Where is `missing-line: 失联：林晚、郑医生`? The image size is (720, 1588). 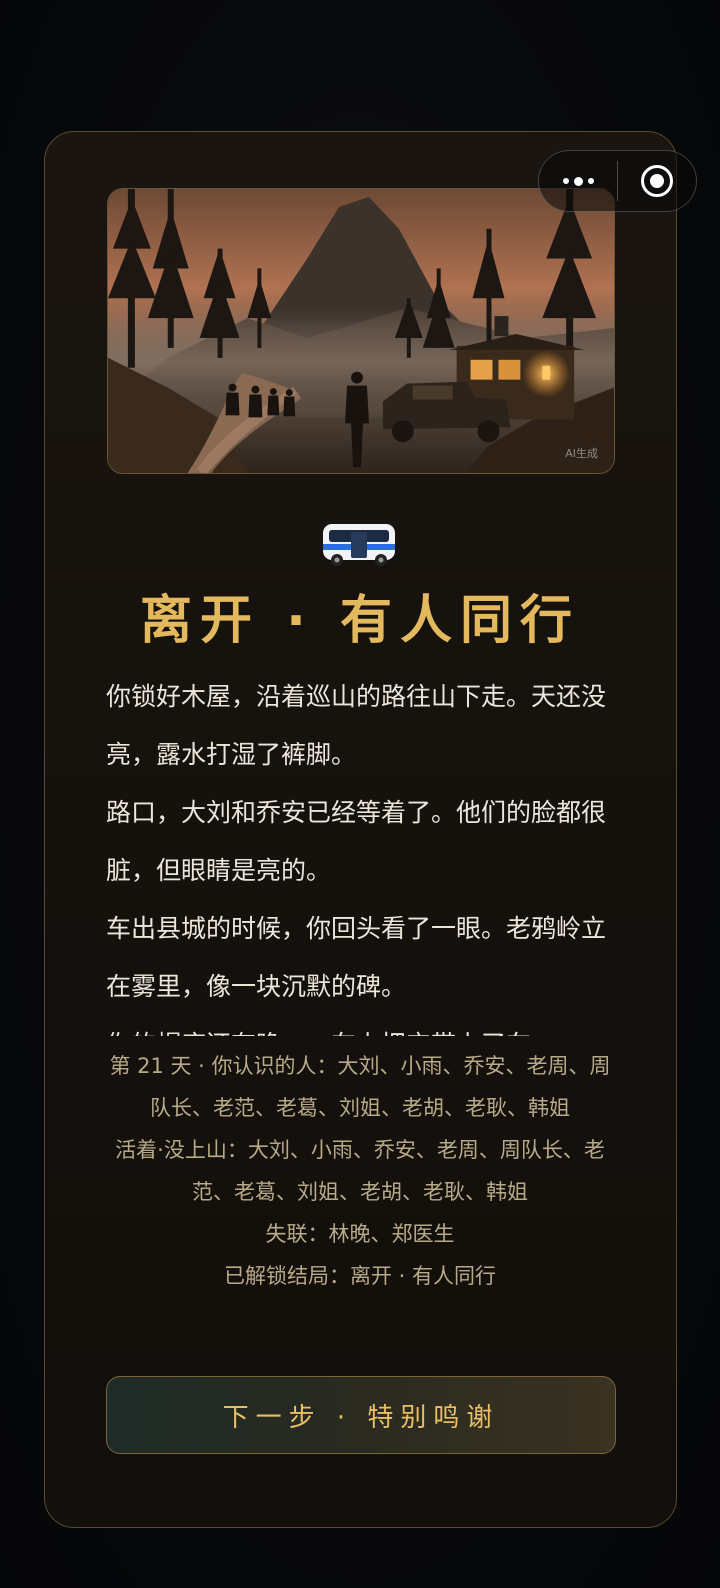
missing-line: 失联：林晚、郑医生 is located at coordinates (360, 1234).